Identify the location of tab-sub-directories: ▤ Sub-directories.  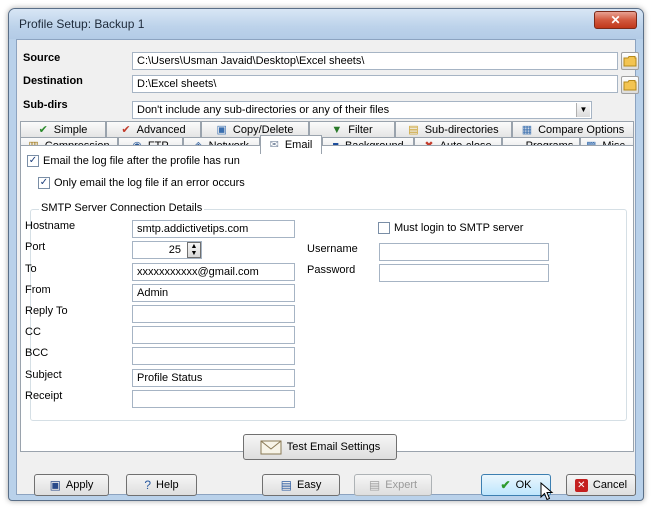
(453, 129).